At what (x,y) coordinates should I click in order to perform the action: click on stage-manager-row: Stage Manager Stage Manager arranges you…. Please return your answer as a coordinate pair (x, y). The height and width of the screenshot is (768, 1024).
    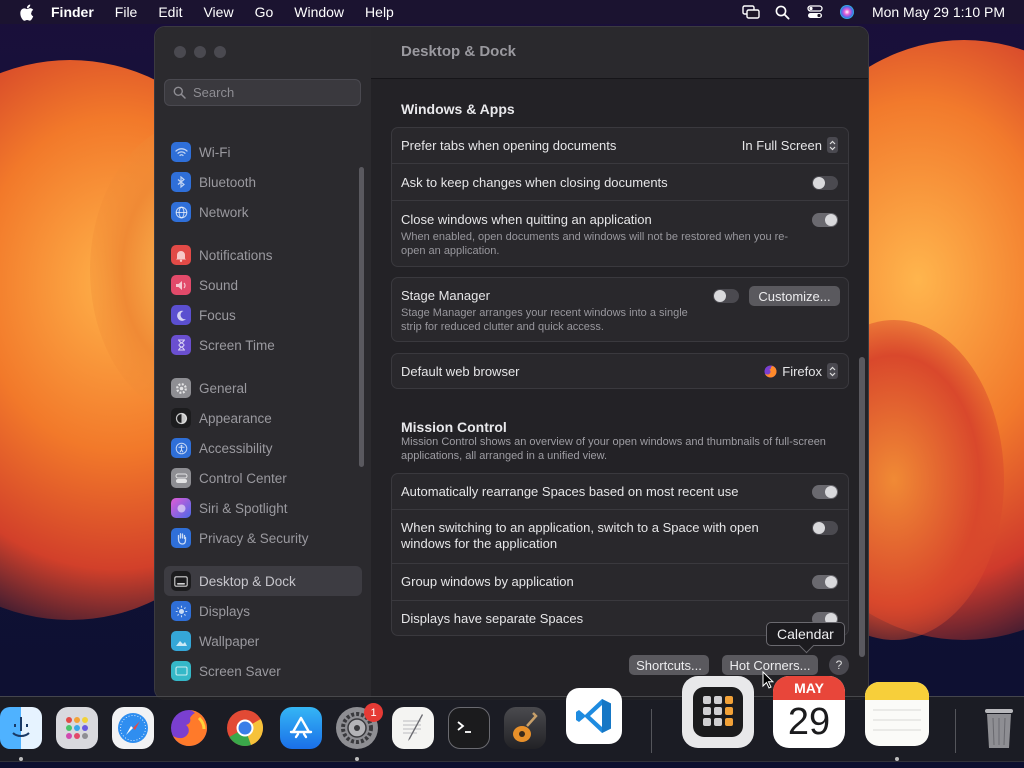
    Looking at the image, I should click on (620, 309).